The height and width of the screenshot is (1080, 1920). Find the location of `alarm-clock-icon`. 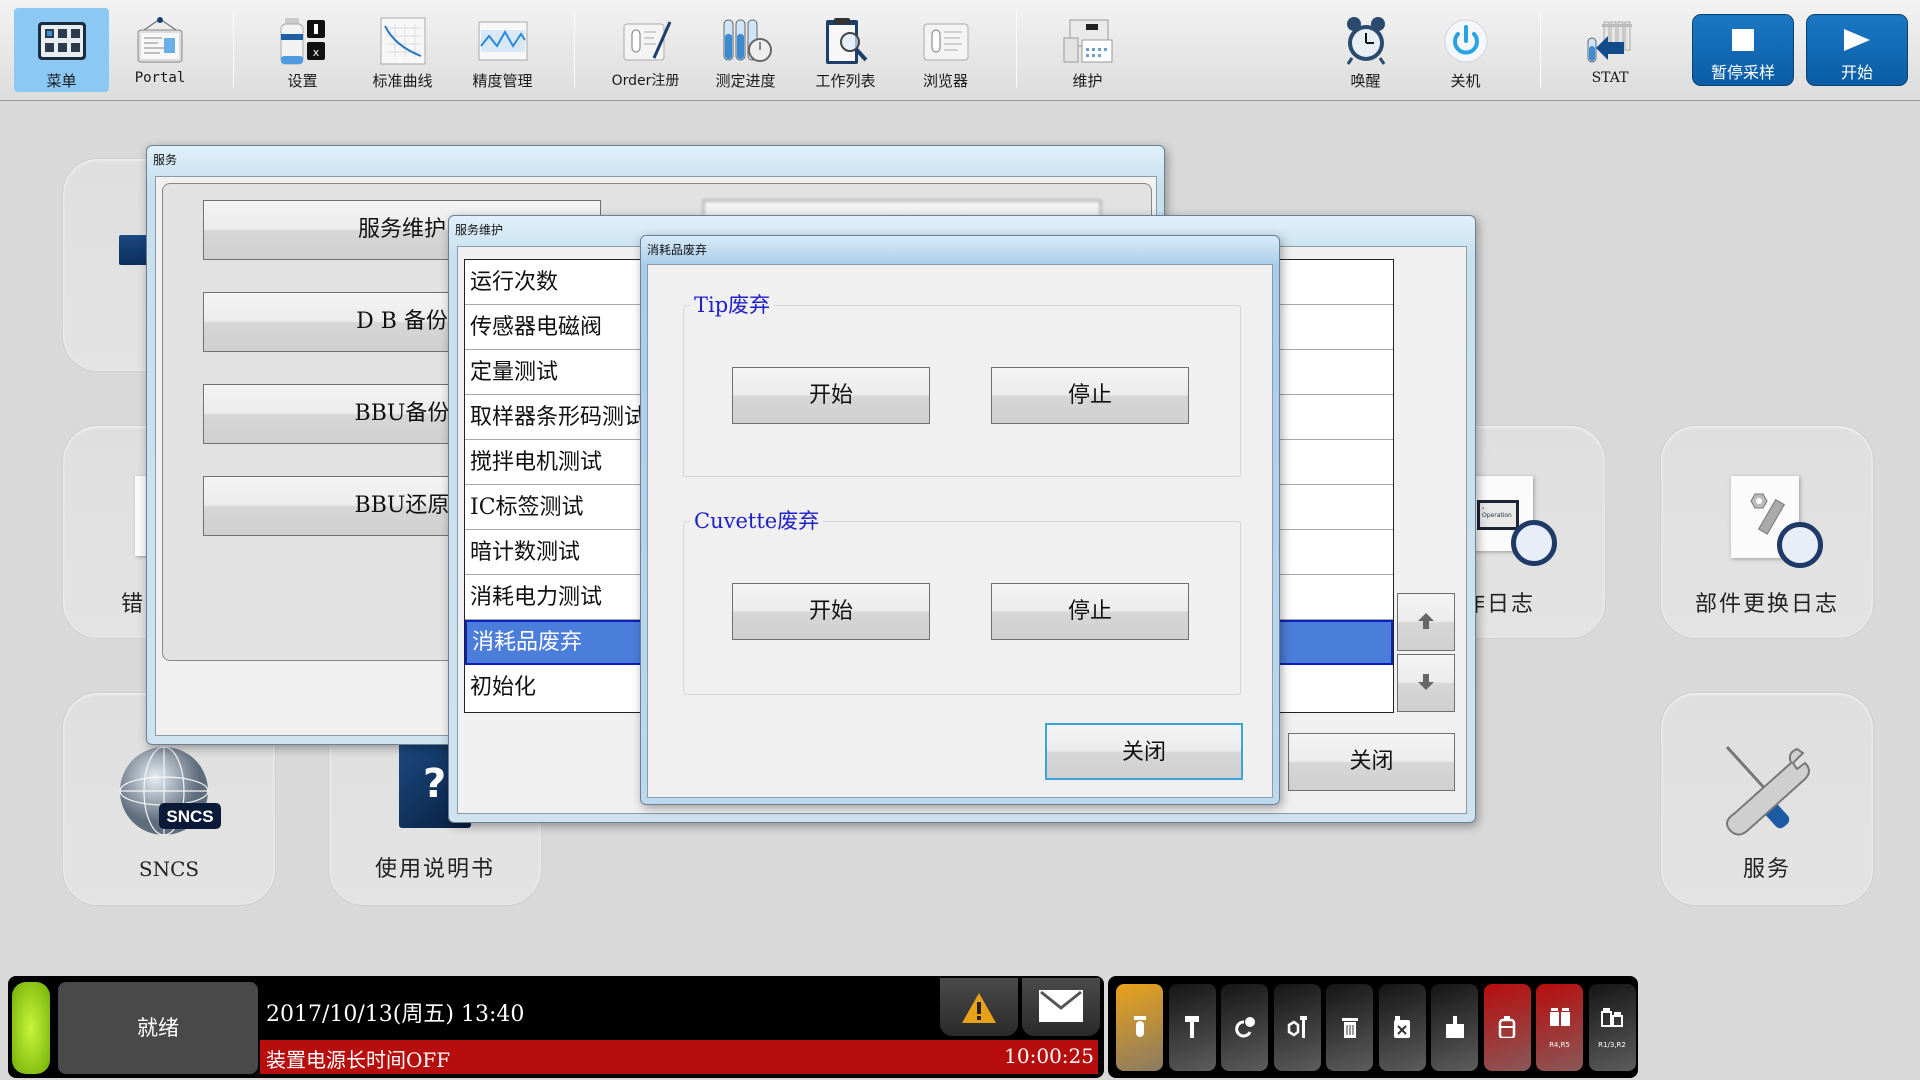

alarm-clock-icon is located at coordinates (1365, 41).